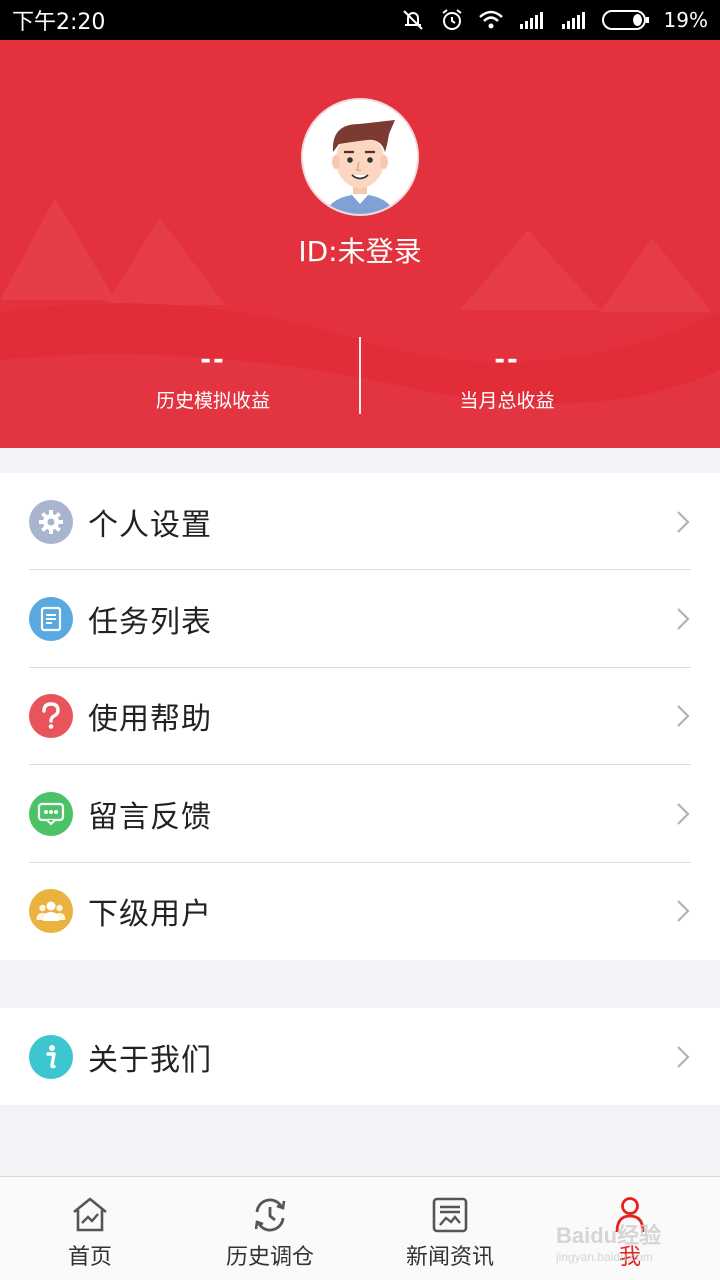 Image resolution: width=720 pixels, height=1280 pixels. Describe the element at coordinates (609, 1235) in the screenshot. I see `watermark-text: Baidu经验` at that location.